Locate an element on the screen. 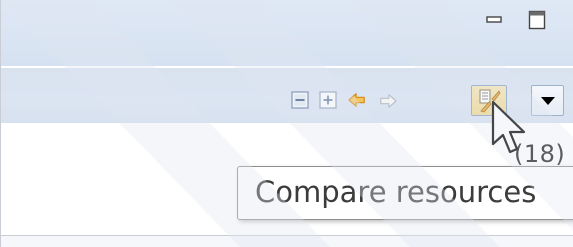 Image resolution: width=573 pixels, height=247 pixels. tooltip: Compare resources is located at coordinates (405, 193).